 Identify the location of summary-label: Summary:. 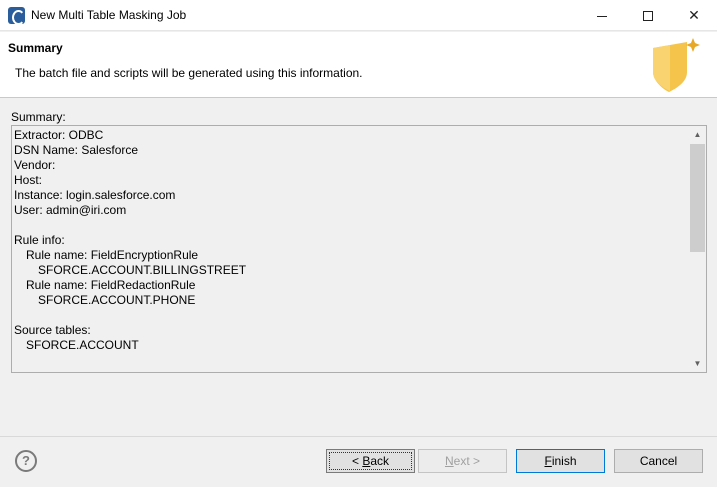
(38, 117).